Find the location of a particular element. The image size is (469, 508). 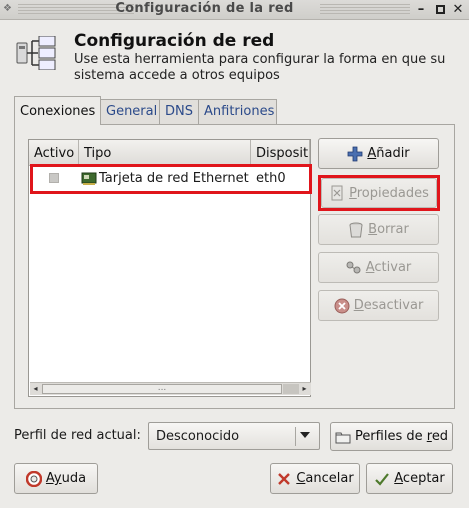

cancel-button: Cancelar is located at coordinates (315, 478).